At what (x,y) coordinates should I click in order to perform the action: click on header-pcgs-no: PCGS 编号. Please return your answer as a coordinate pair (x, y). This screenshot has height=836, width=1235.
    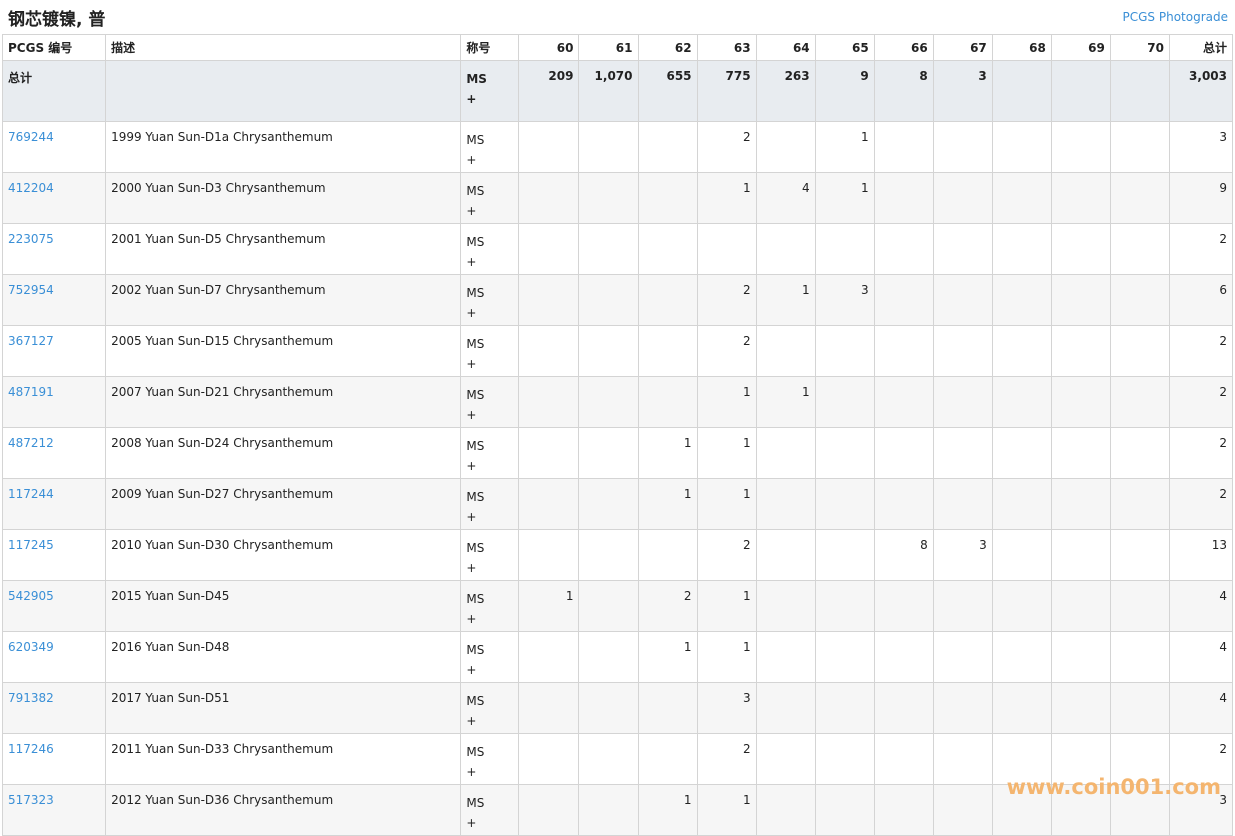
    Looking at the image, I should click on (54, 47).